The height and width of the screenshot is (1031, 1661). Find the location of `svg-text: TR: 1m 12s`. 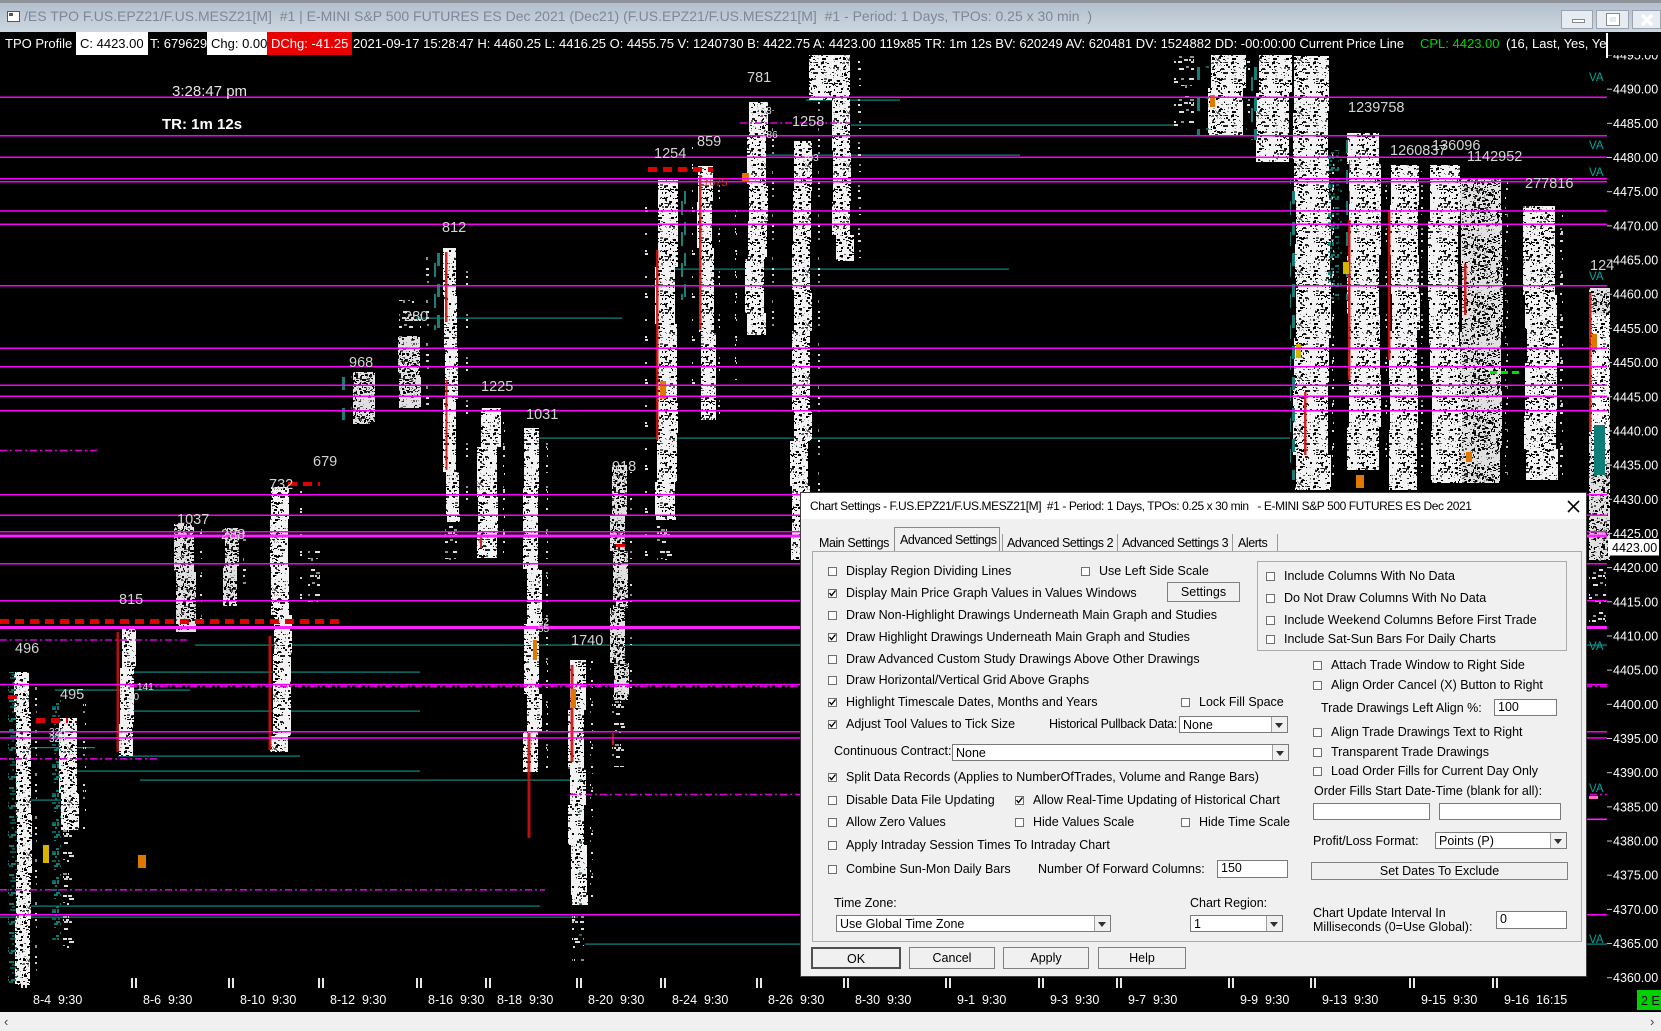

svg-text: TR: 1m 12s is located at coordinates (202, 124).